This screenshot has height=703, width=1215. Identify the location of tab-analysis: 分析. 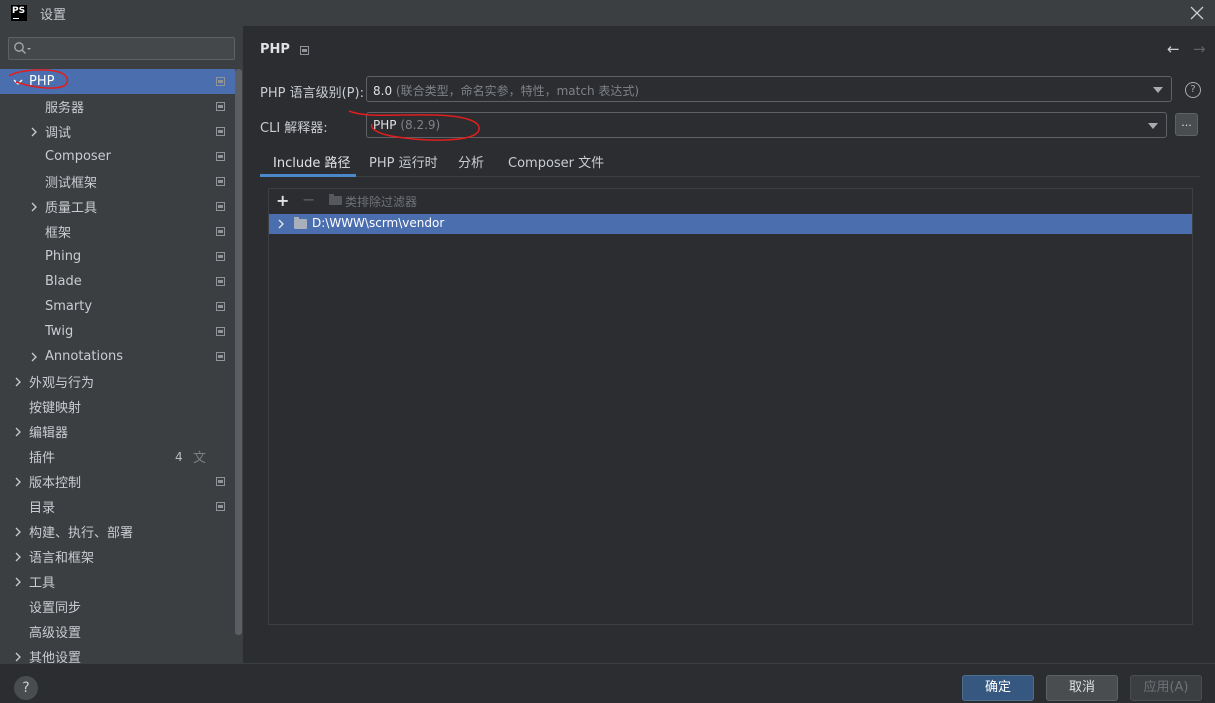
(471, 161).